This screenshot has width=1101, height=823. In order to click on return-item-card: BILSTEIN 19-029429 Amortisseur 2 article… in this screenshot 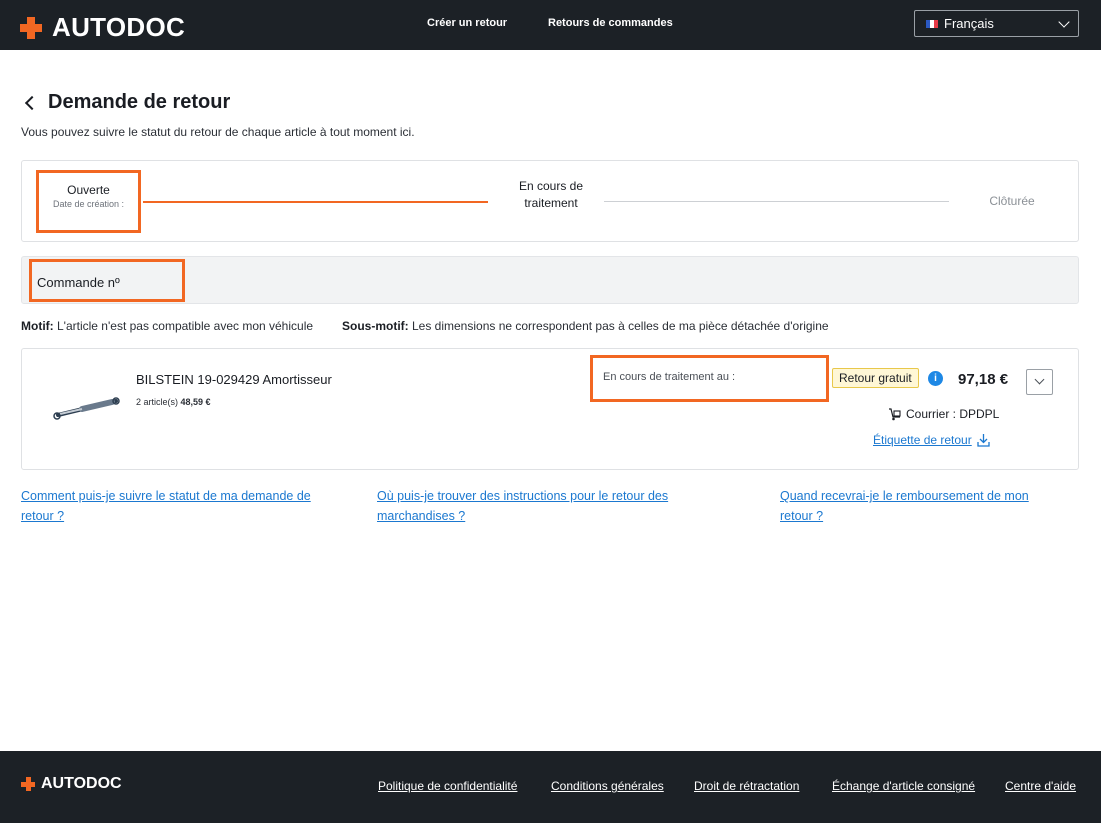, I will do `click(550, 409)`.